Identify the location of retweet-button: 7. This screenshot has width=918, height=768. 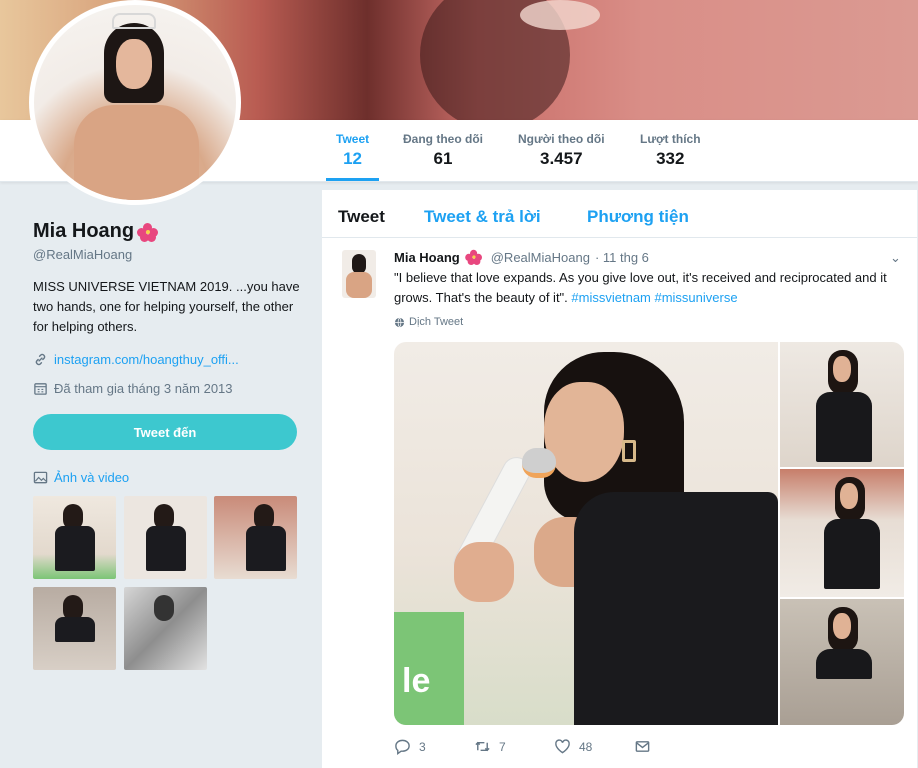
(514, 746).